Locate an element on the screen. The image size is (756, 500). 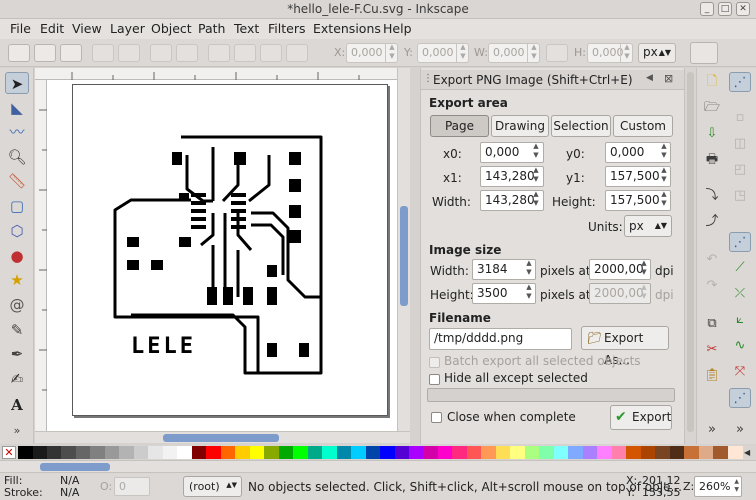
close-when-complete-checkbox is located at coordinates (436, 417).